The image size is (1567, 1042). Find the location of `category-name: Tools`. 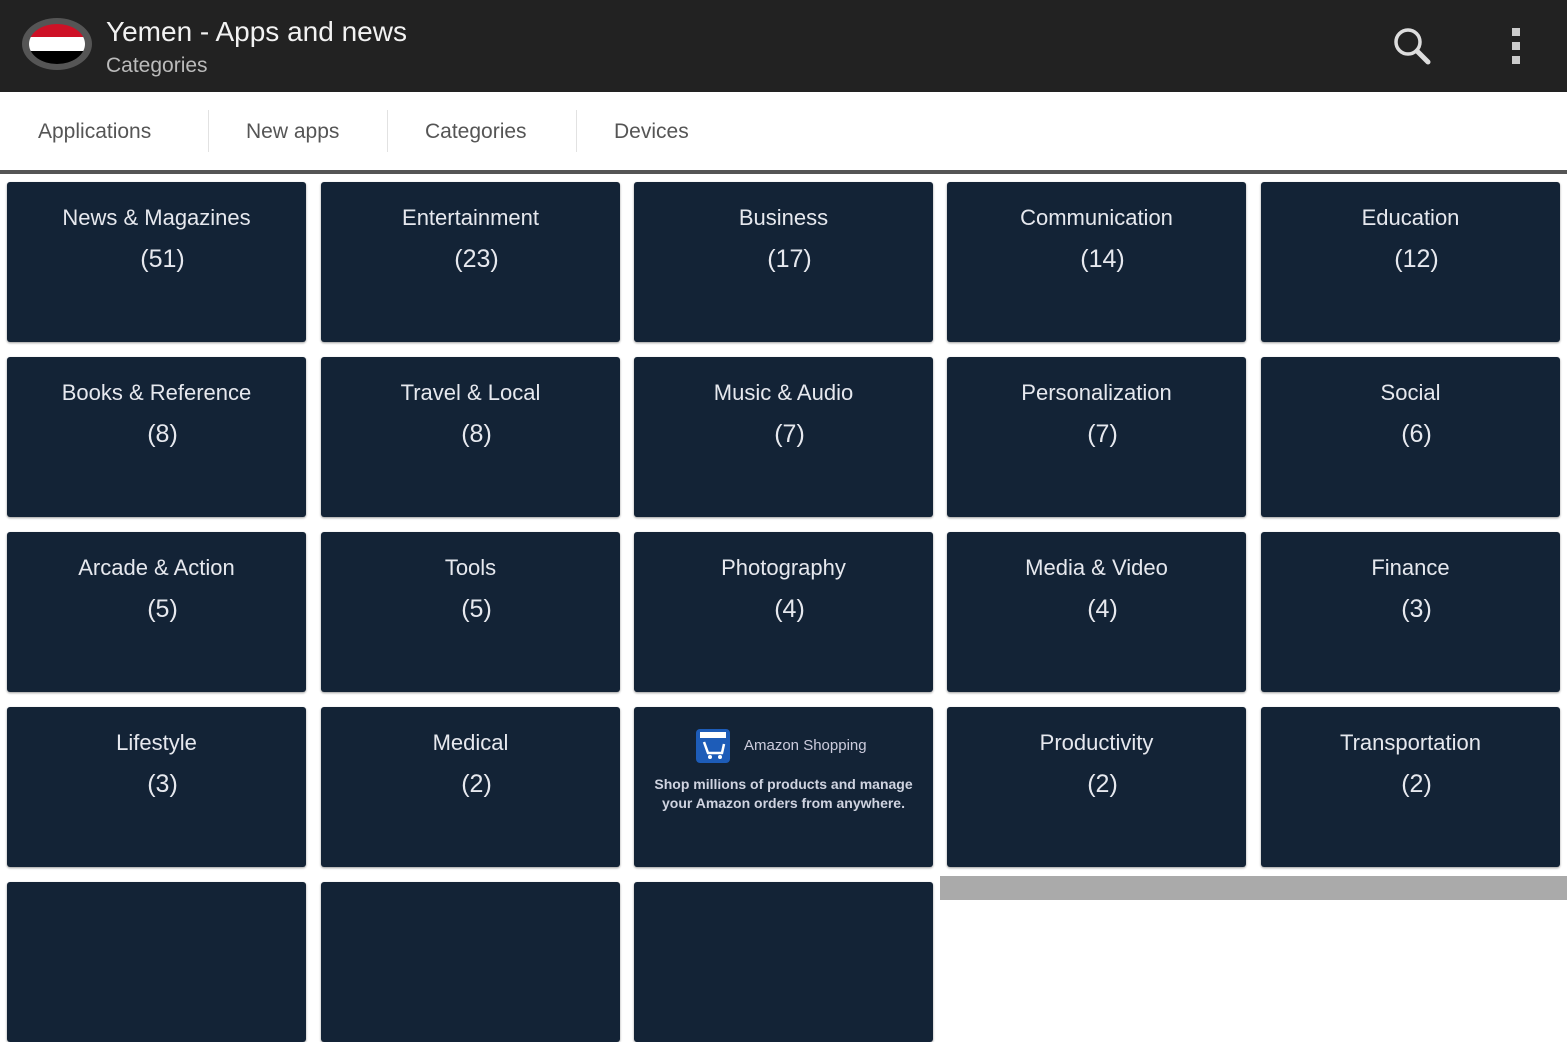

category-name: Tools is located at coordinates (470, 567).